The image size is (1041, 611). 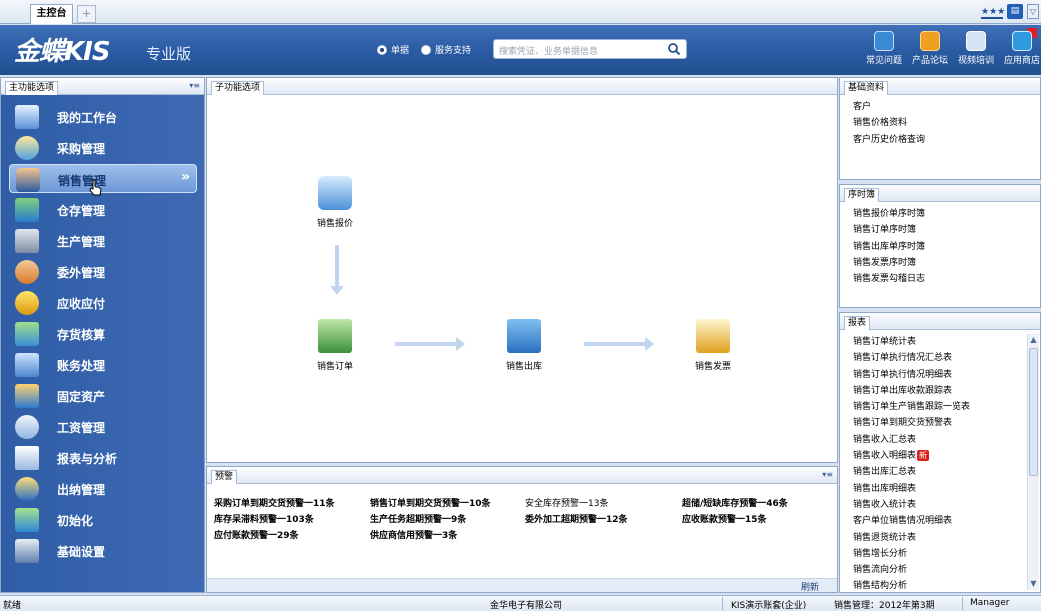 I want to click on report-link: 销售订单到期交货预警表, so click(x=911, y=423).